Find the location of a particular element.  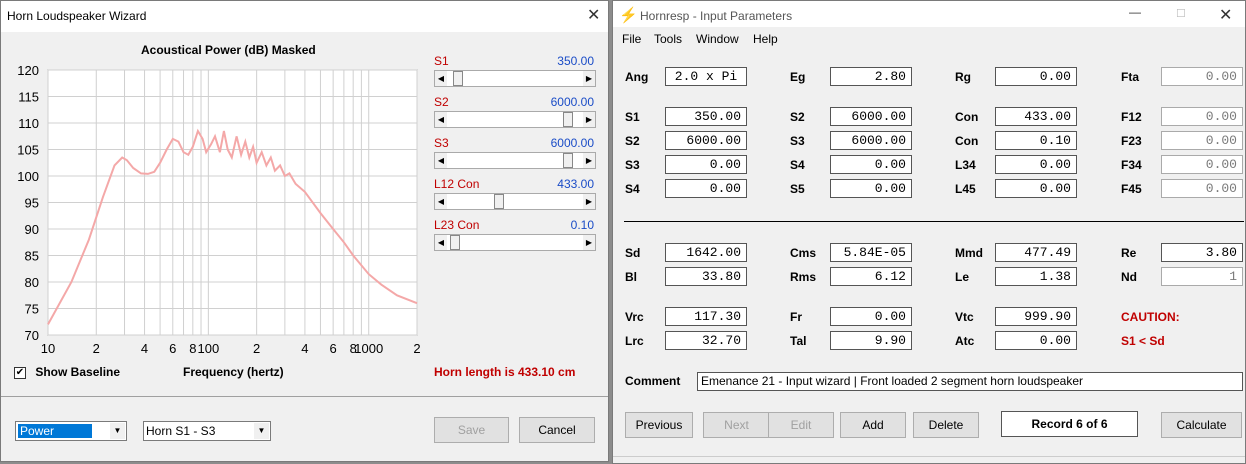

param-label: Atc is located at coordinates (965, 341).